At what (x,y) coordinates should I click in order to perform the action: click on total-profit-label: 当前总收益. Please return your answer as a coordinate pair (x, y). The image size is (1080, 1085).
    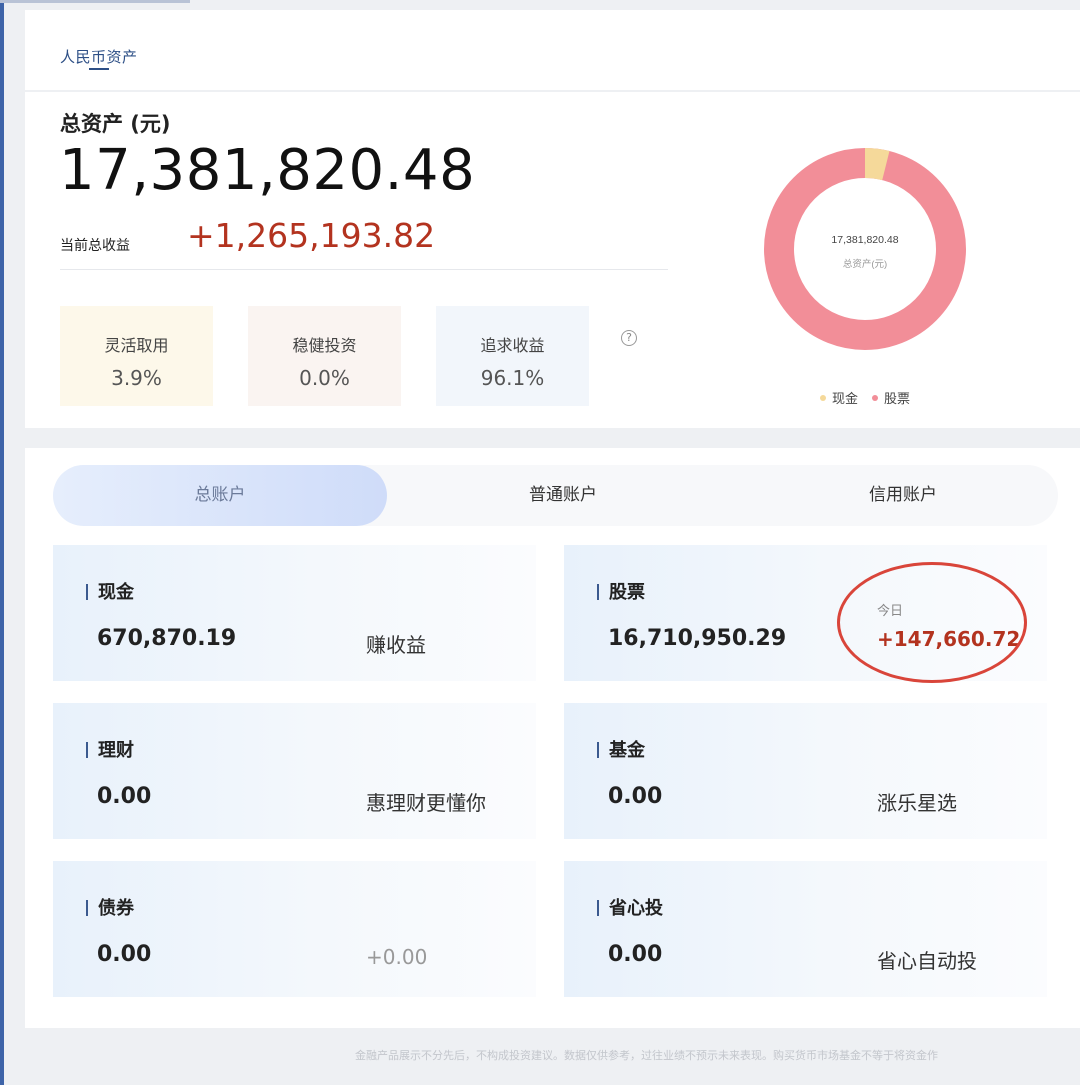
    Looking at the image, I should click on (95, 246).